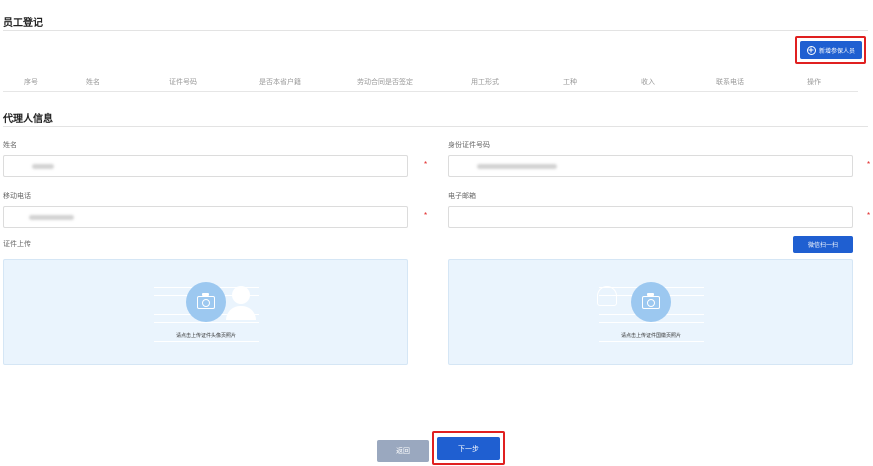 The image size is (873, 466). I want to click on upload-id-back-area: 请点击上传证件国徽页照片, so click(650, 312).